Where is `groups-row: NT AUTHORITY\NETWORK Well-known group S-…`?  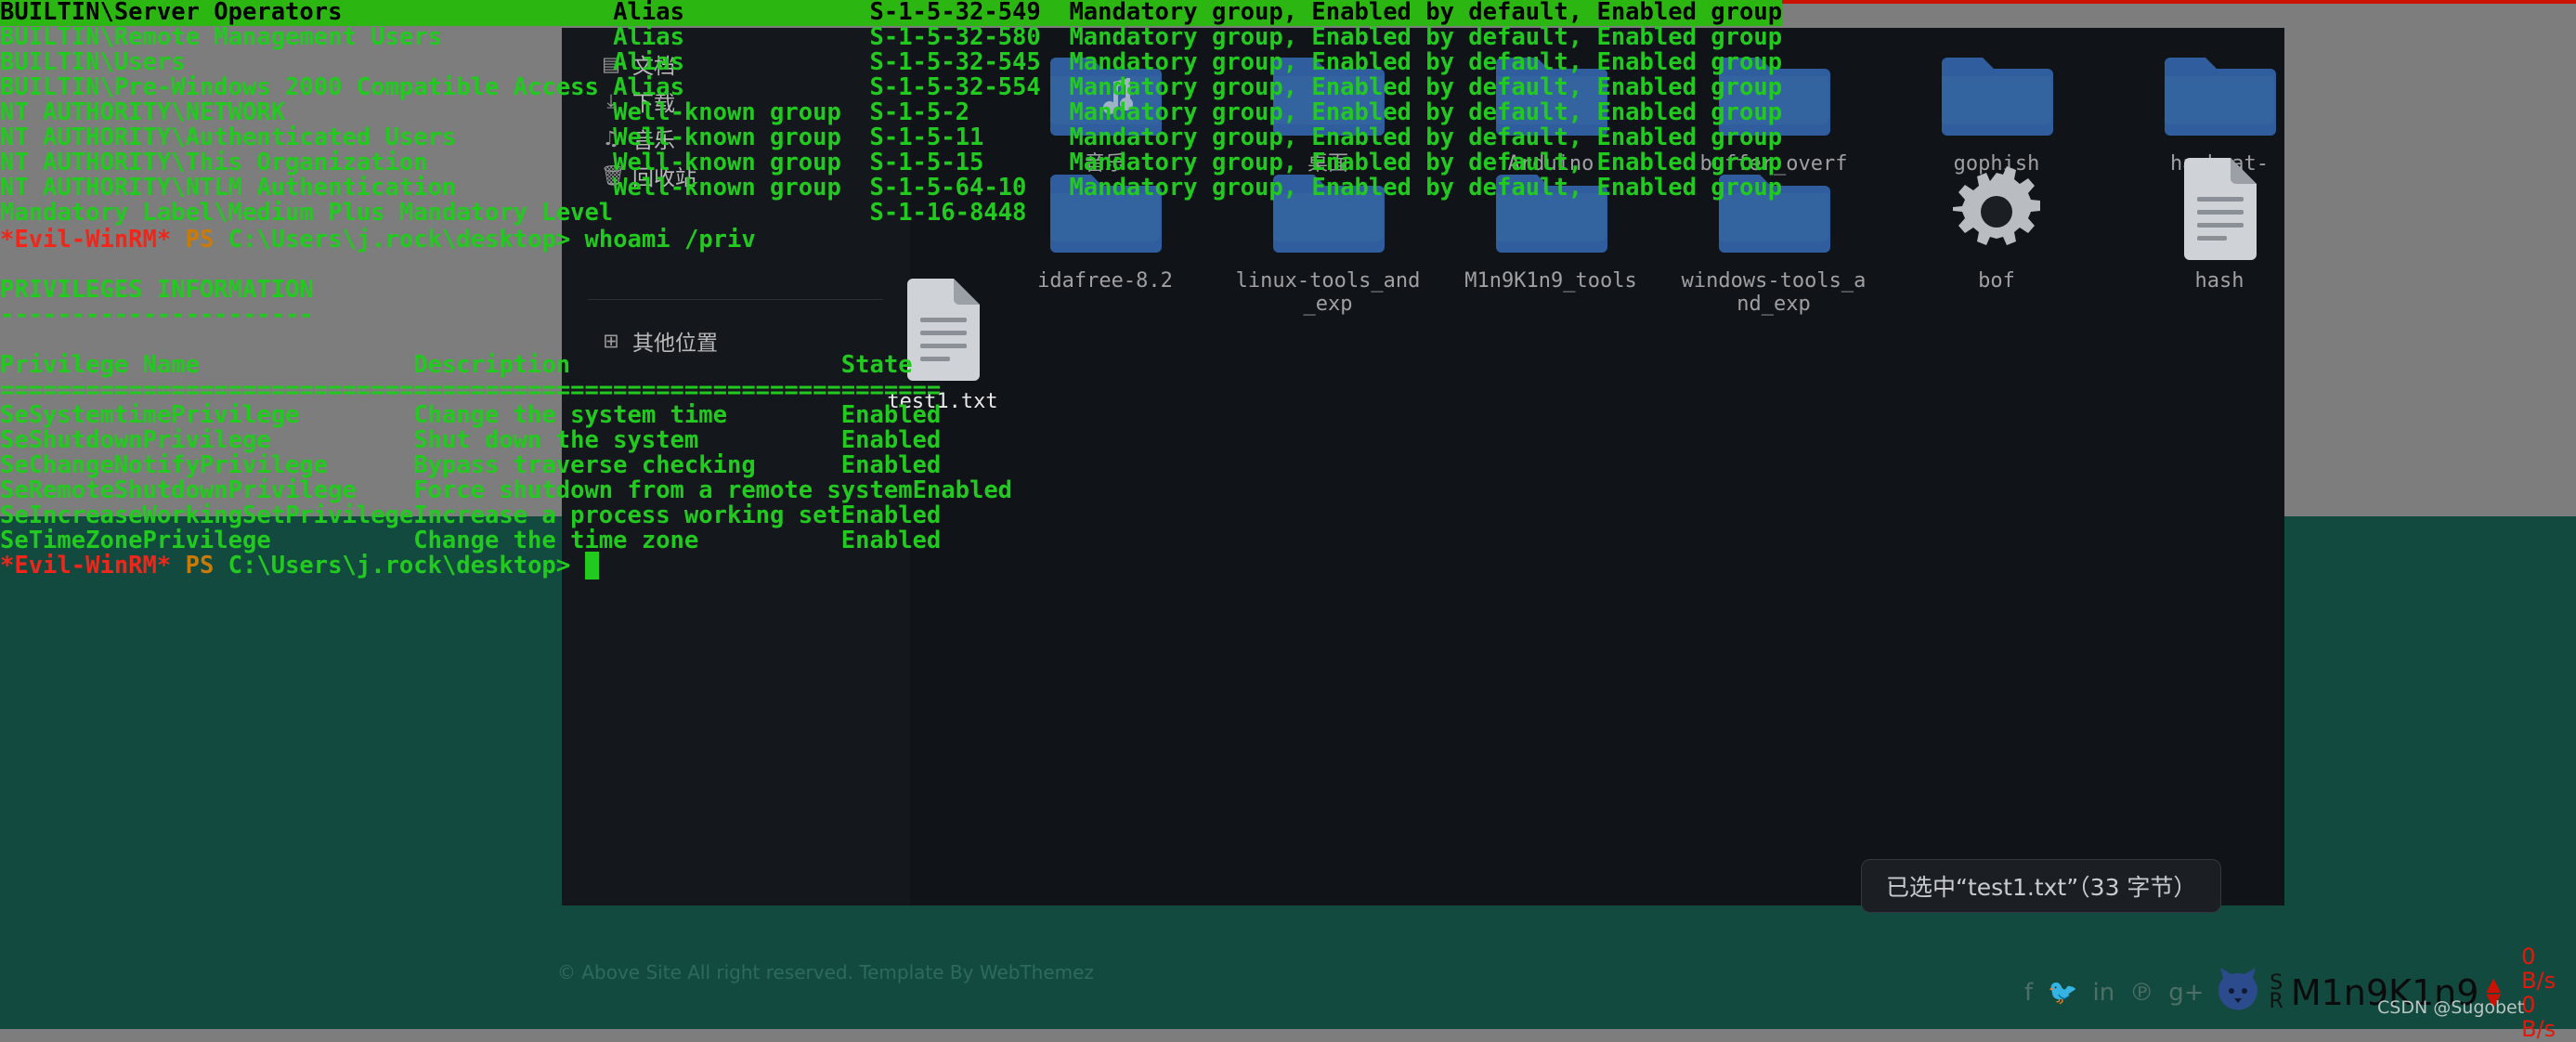
groups-row: NT AUTHORITY\NETWORK Well-known group S-… is located at coordinates (1288, 112).